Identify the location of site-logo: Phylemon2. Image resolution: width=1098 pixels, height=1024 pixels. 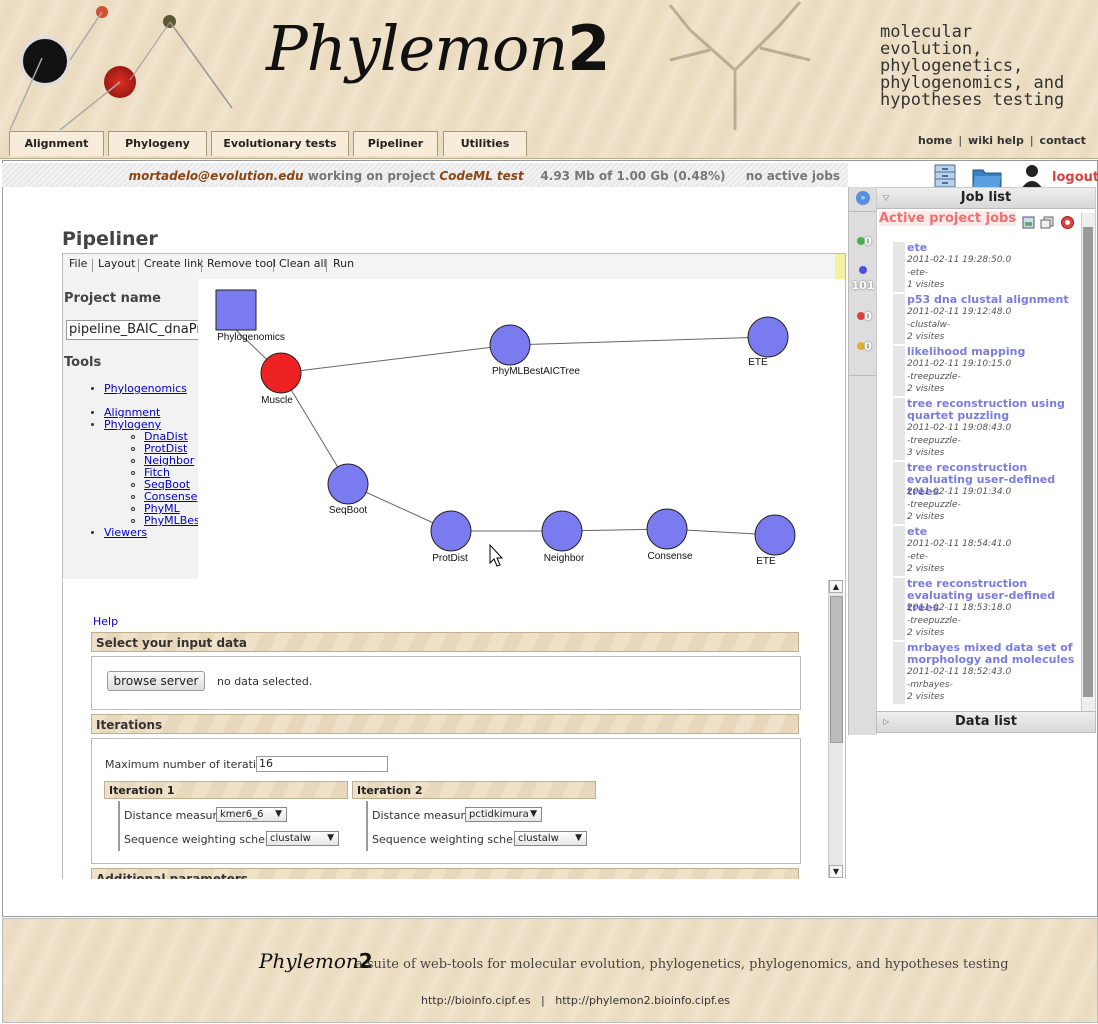
(438, 48).